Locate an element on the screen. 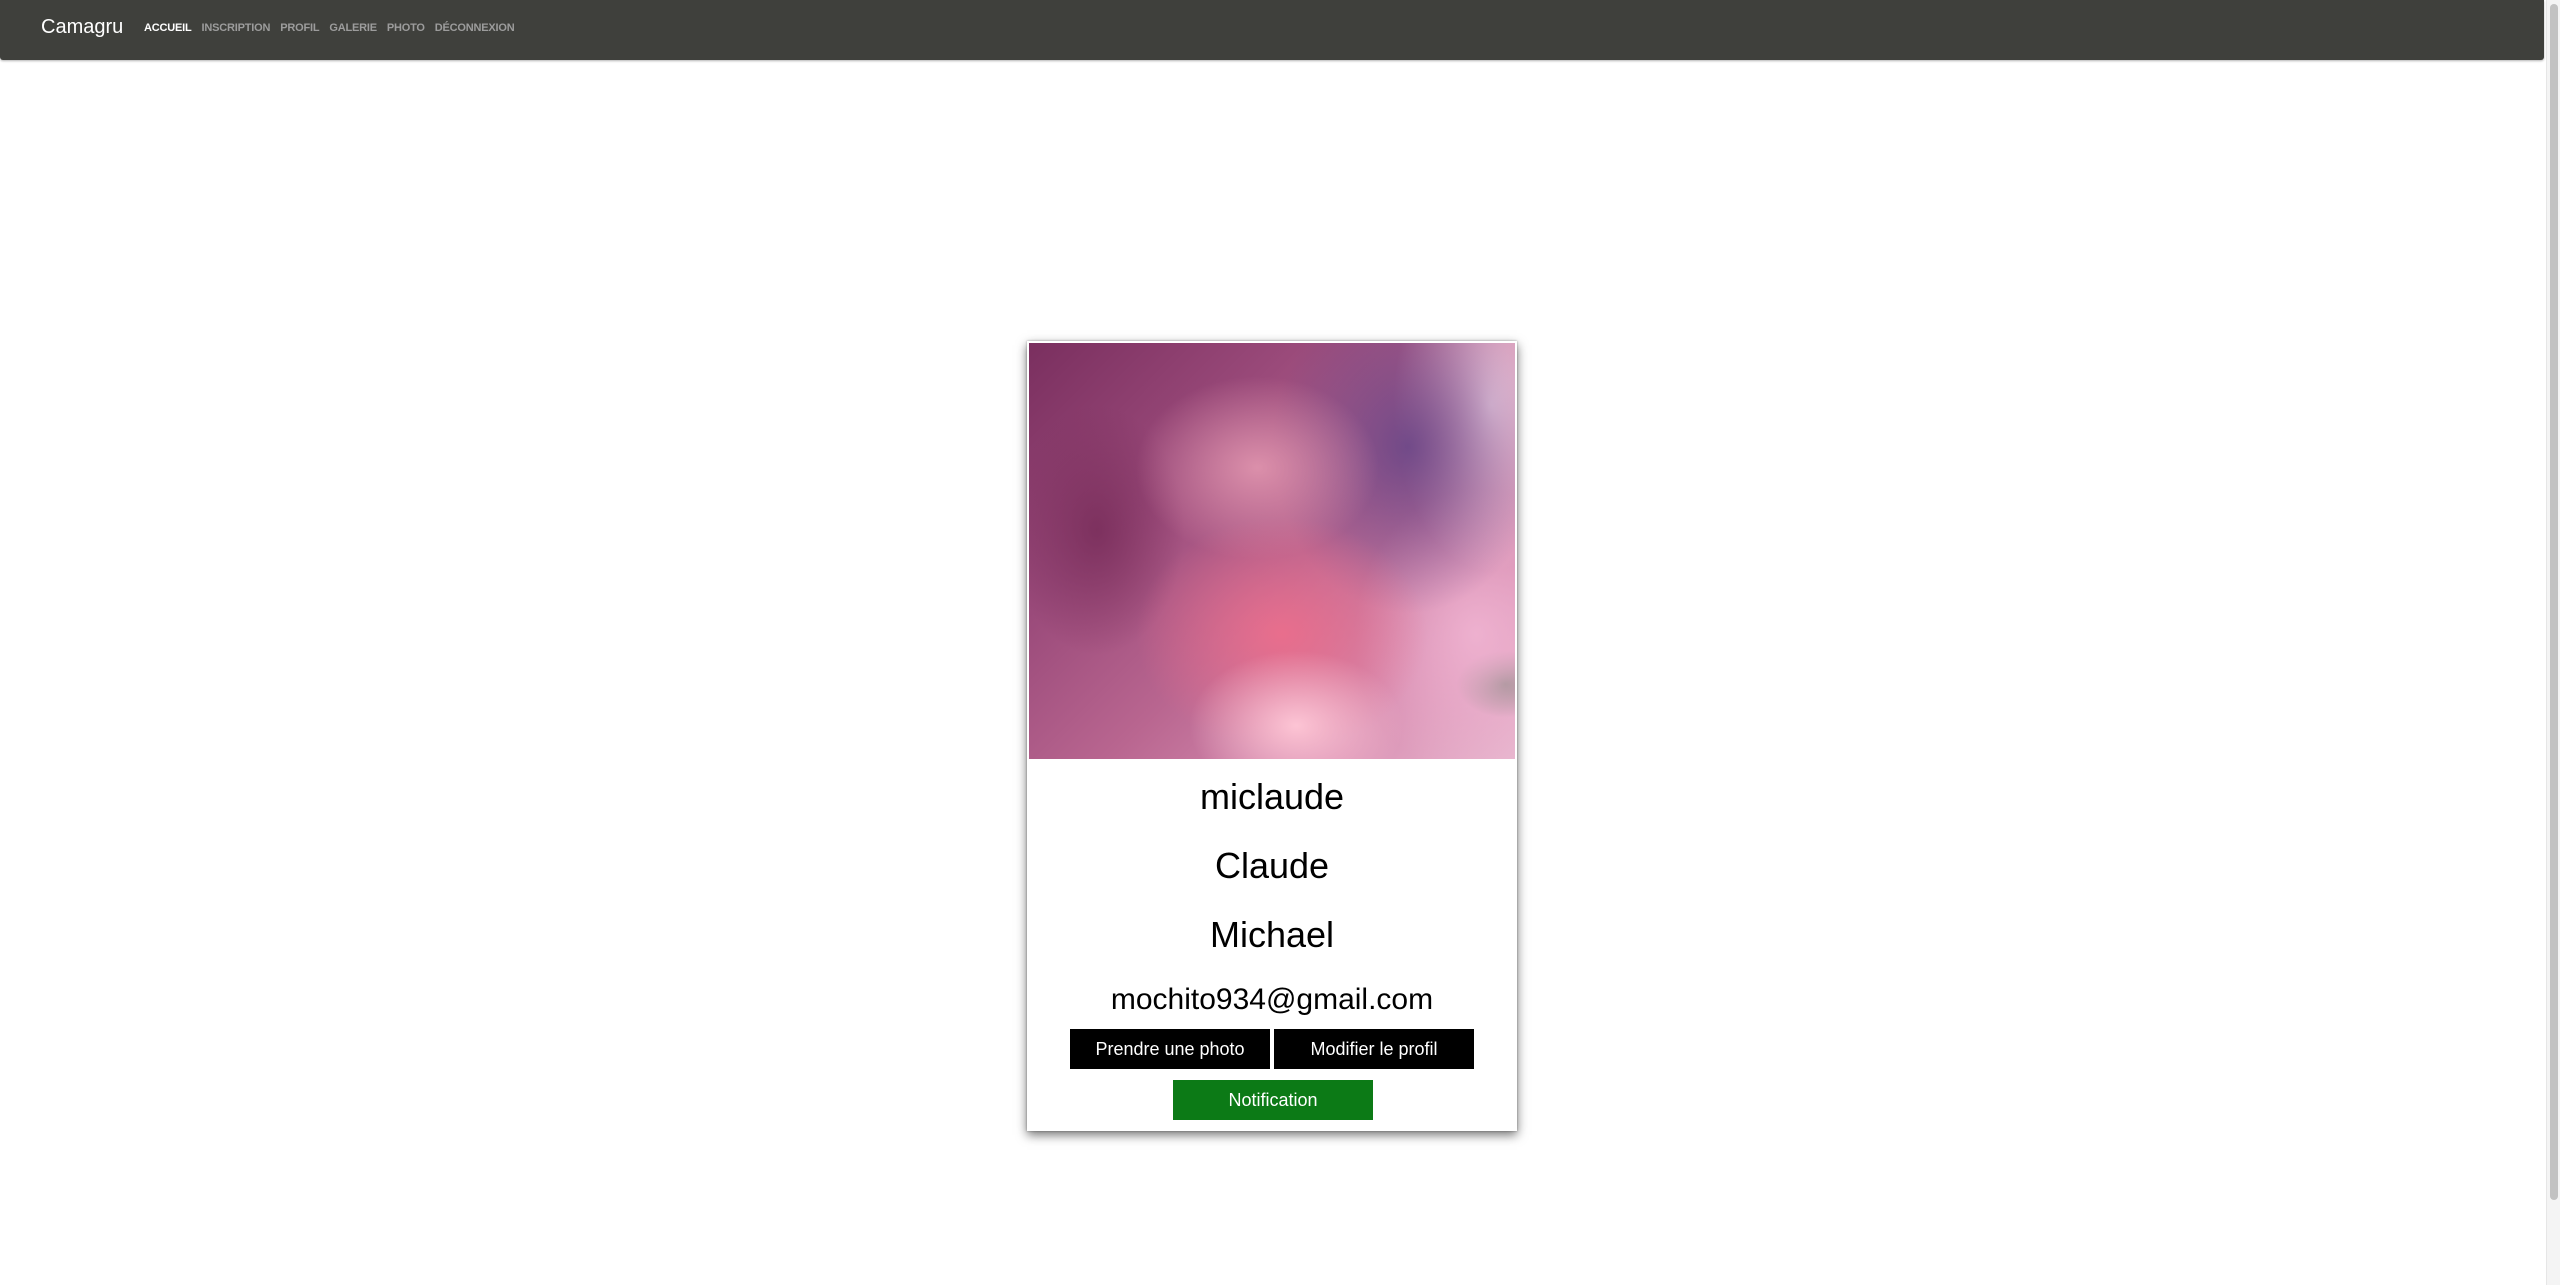 This screenshot has height=1285, width=2560. profile-photo is located at coordinates (1272, 551).